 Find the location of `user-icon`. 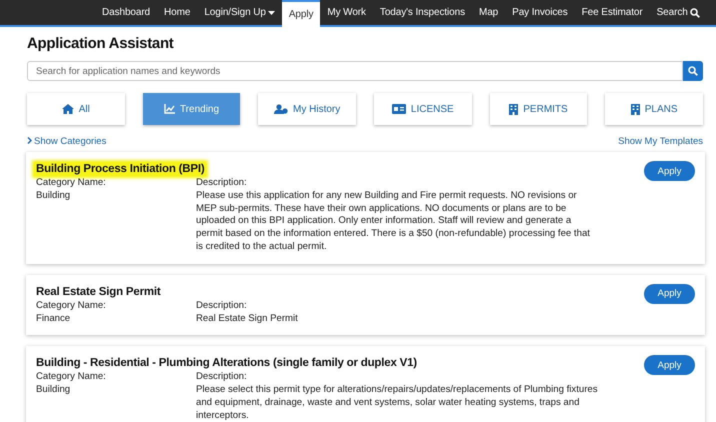

user-icon is located at coordinates (281, 109).